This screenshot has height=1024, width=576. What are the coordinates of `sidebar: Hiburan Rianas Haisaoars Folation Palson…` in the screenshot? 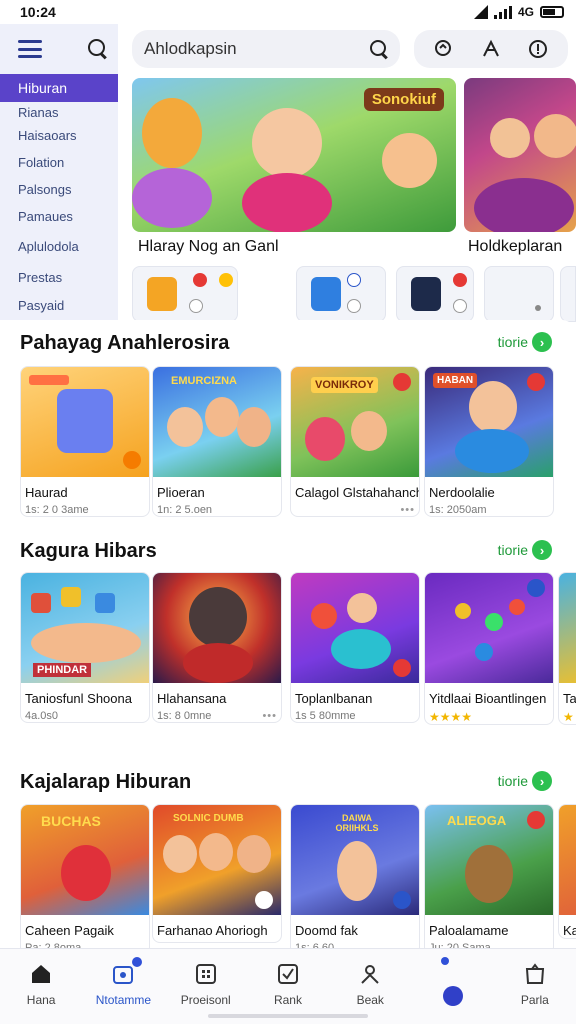 It's located at (59, 172).